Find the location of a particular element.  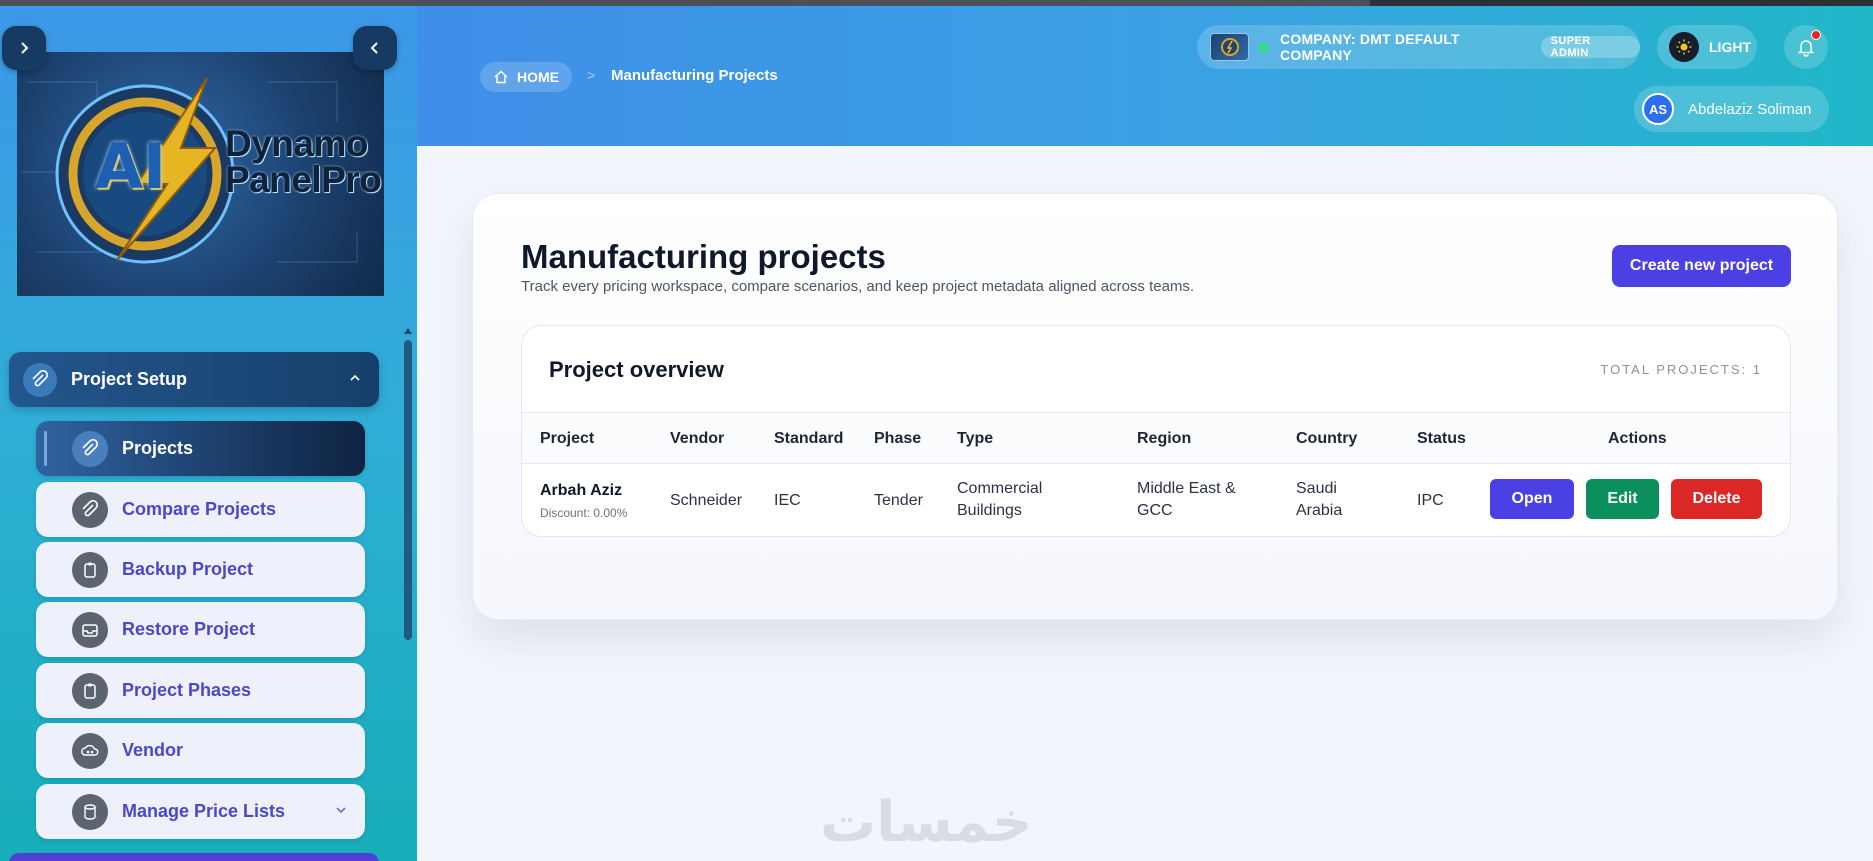

page-title: Manufacturing projects is located at coordinates (703, 256).